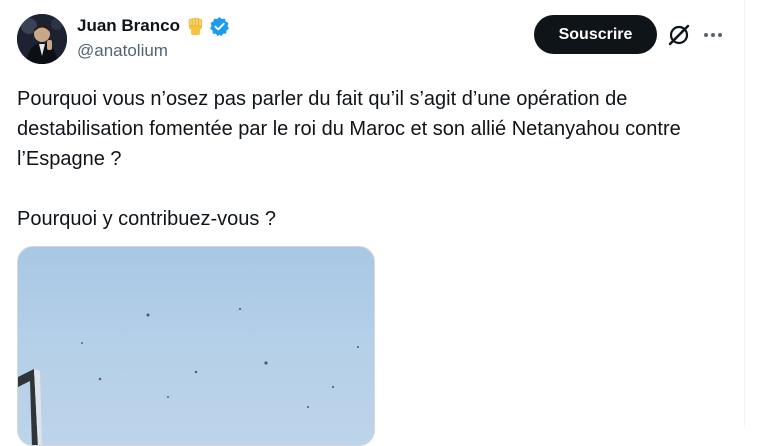 The width and height of the screenshot is (765, 446). Describe the element at coordinates (128, 26) in the screenshot. I see `author-name: Juan Branco` at that location.